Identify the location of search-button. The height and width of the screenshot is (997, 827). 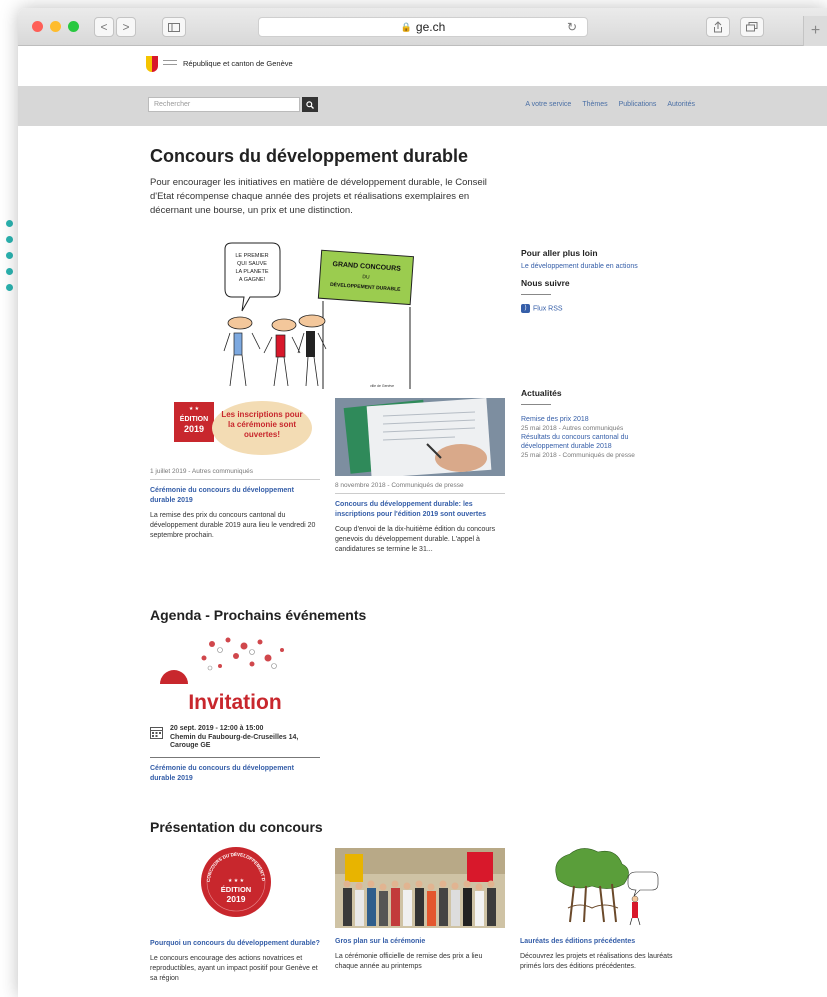
(310, 104).